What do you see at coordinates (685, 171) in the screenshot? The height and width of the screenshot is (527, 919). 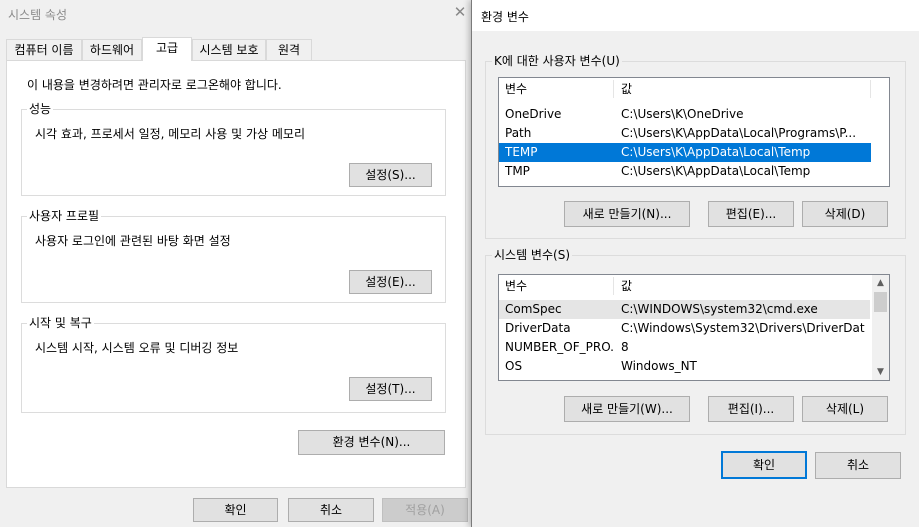 I see `list-item: TMP C:\Users\K\AppData\Local\Temp` at bounding box center [685, 171].